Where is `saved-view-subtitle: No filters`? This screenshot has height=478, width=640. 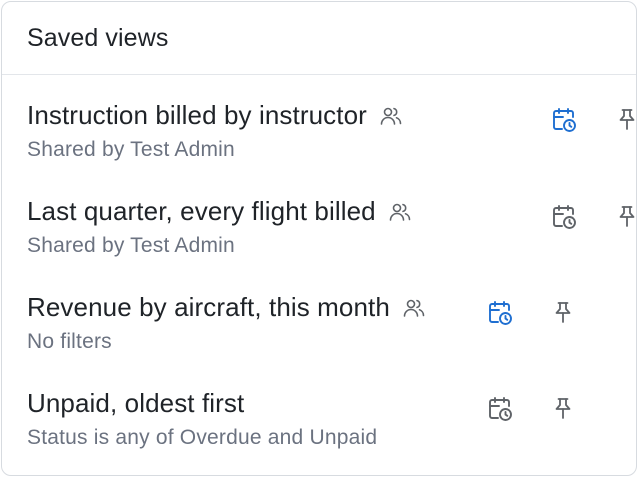 saved-view-subtitle: No filters is located at coordinates (69, 341).